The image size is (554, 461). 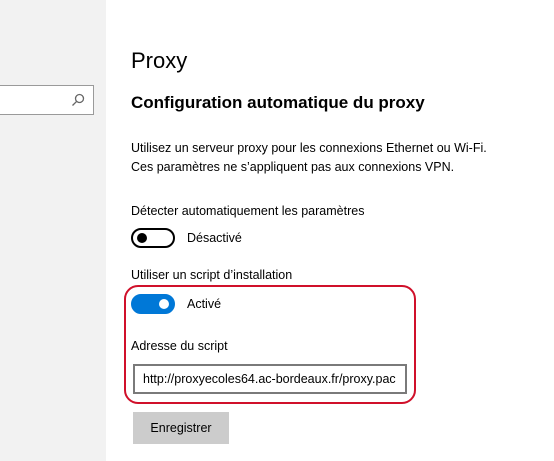 What do you see at coordinates (212, 275) in the screenshot?
I see `setup-script-label: Utiliser un script d’installation` at bounding box center [212, 275].